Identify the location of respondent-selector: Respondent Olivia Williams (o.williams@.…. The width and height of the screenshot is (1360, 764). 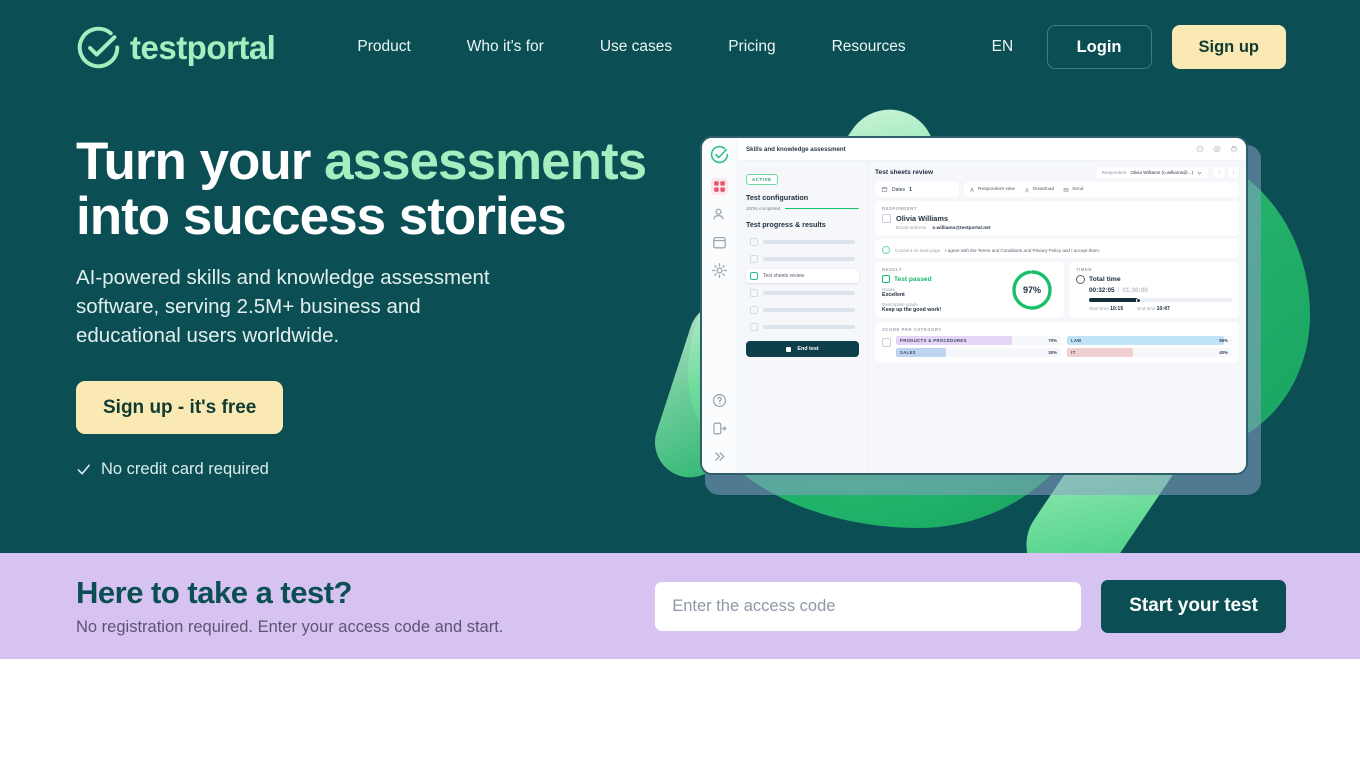
(1151, 172).